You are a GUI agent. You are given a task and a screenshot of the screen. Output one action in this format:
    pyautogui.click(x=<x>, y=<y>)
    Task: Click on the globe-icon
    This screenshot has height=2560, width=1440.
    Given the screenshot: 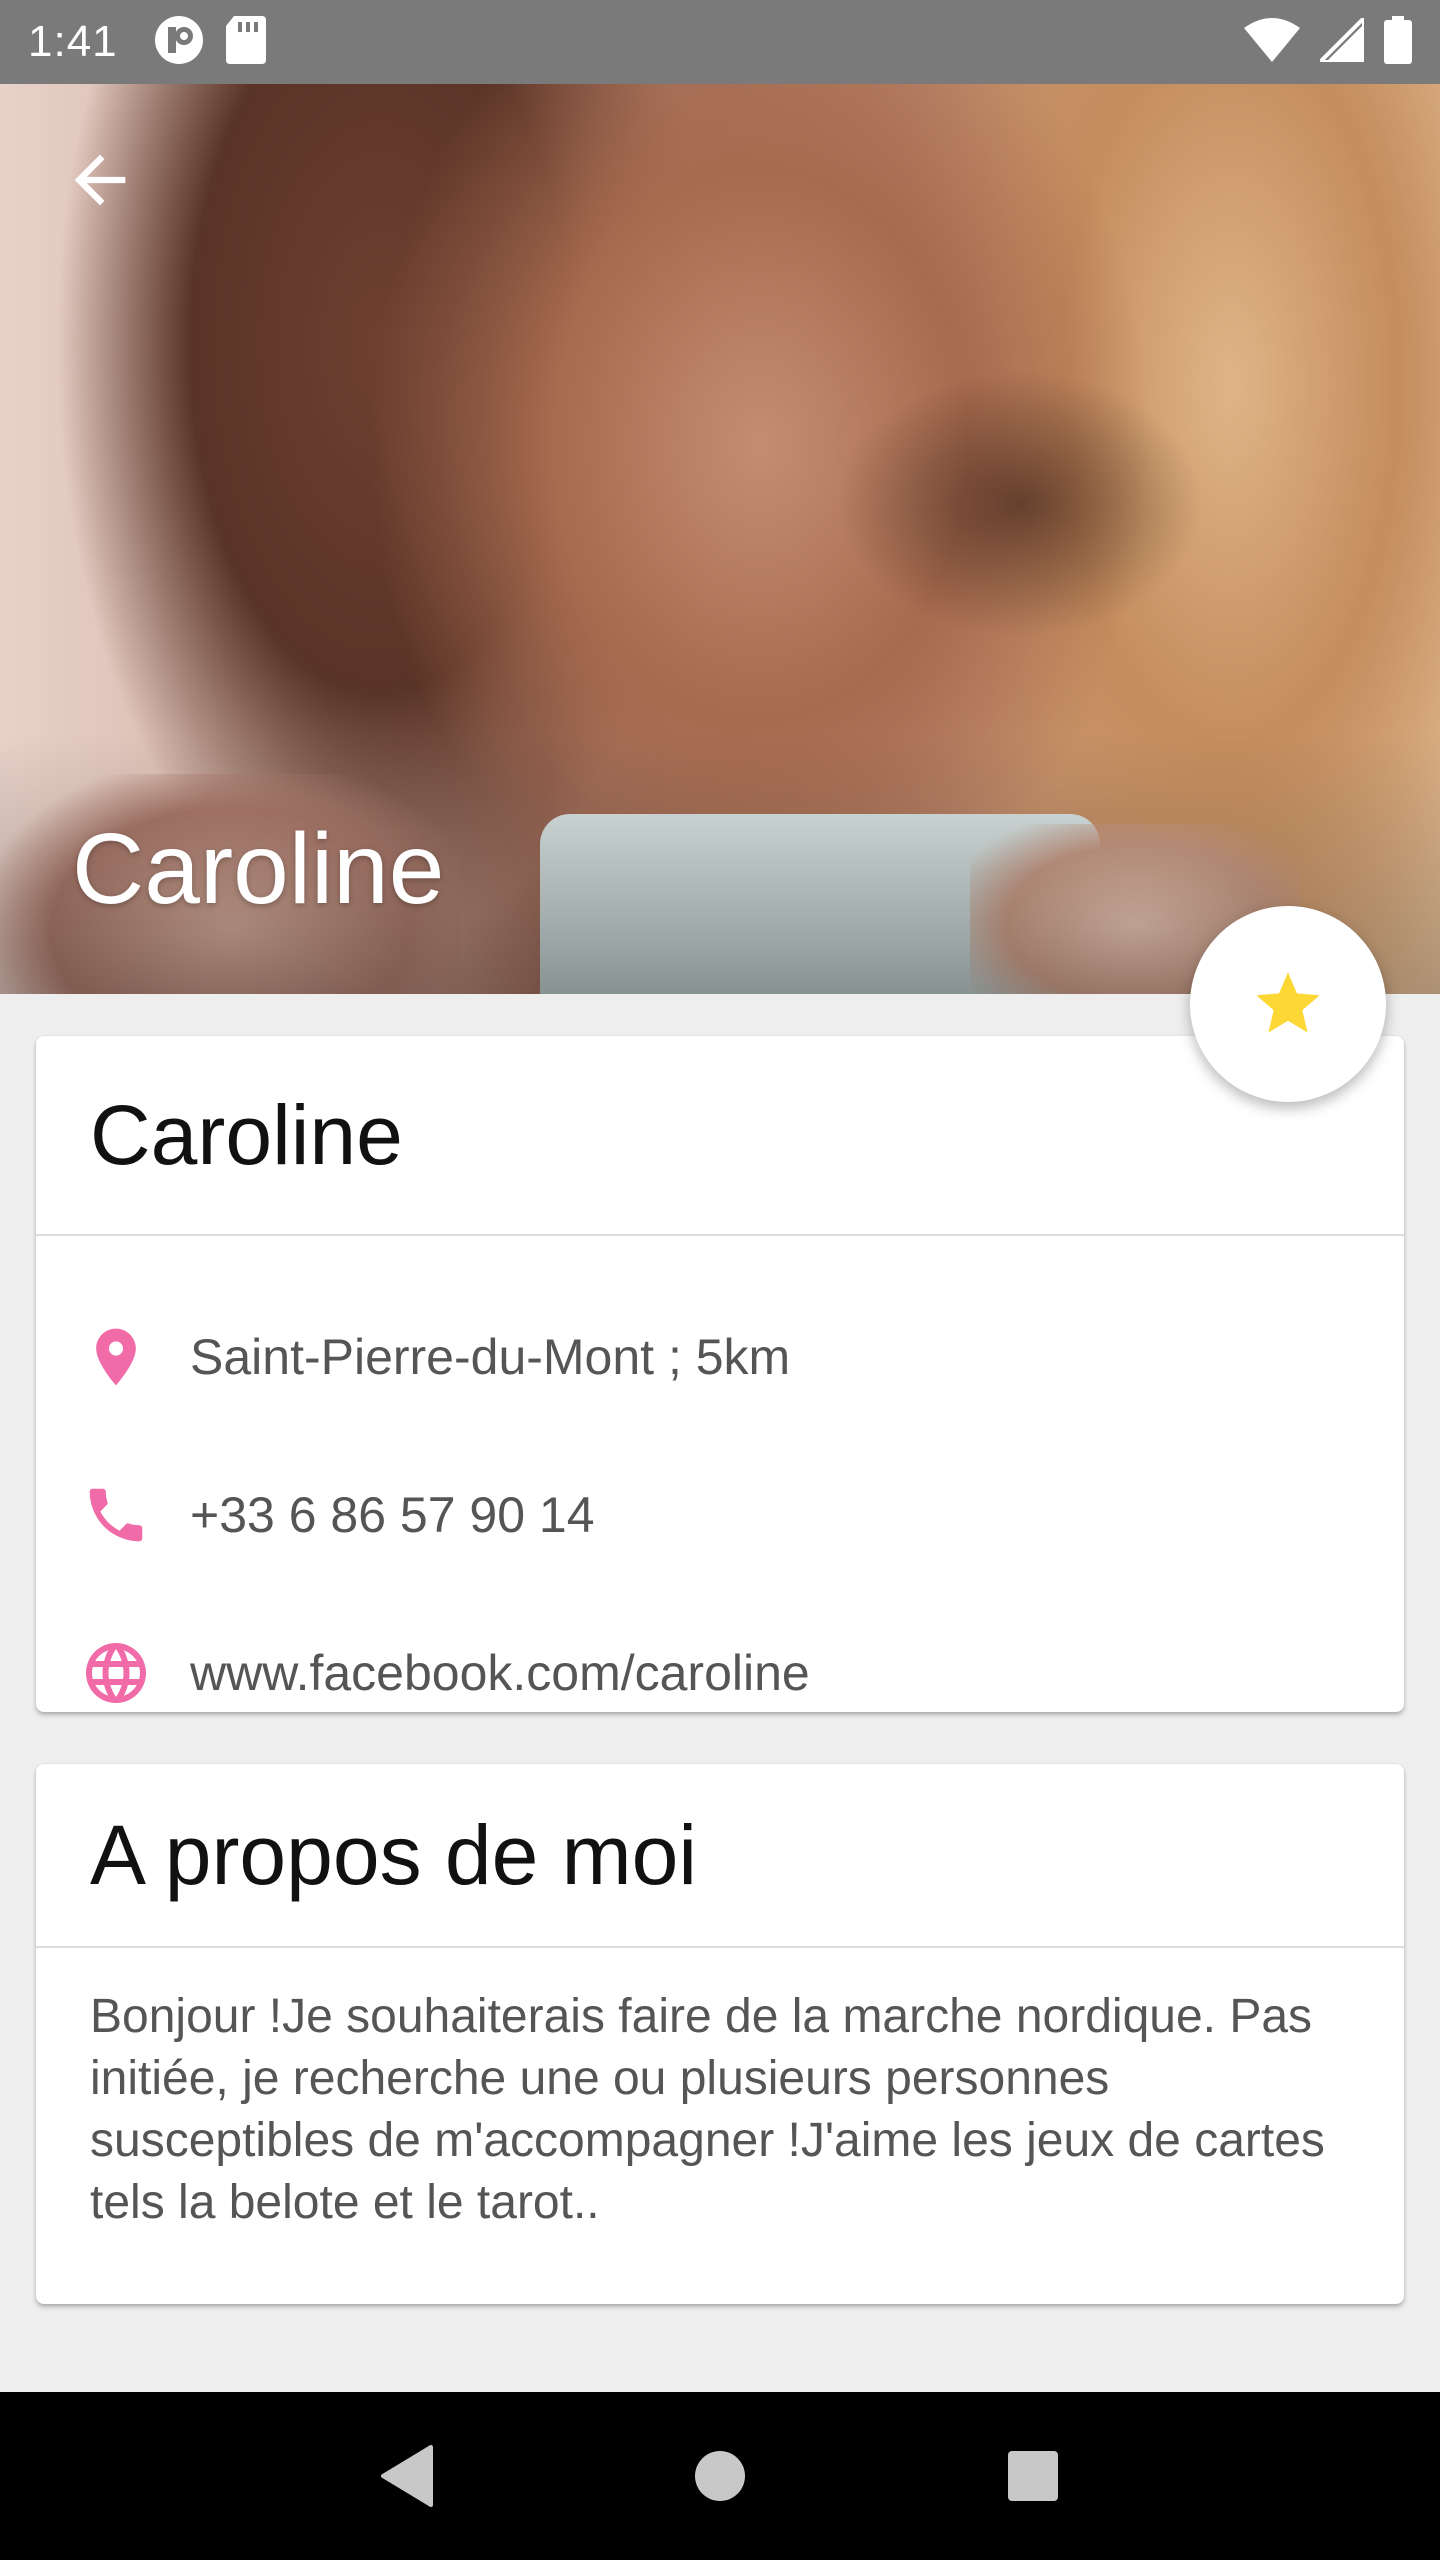 What is the action you would take?
    pyautogui.click(x=116, y=1673)
    